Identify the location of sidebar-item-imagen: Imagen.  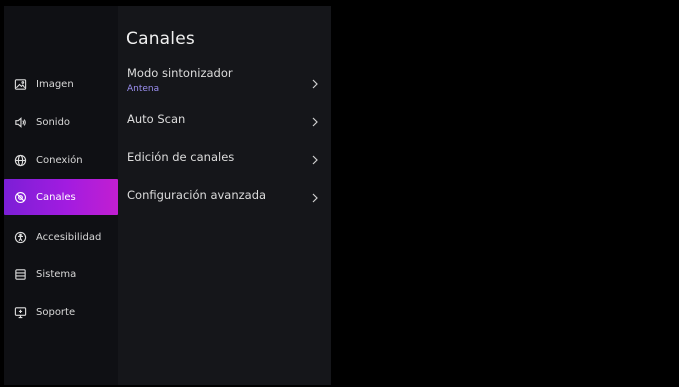
(61, 84).